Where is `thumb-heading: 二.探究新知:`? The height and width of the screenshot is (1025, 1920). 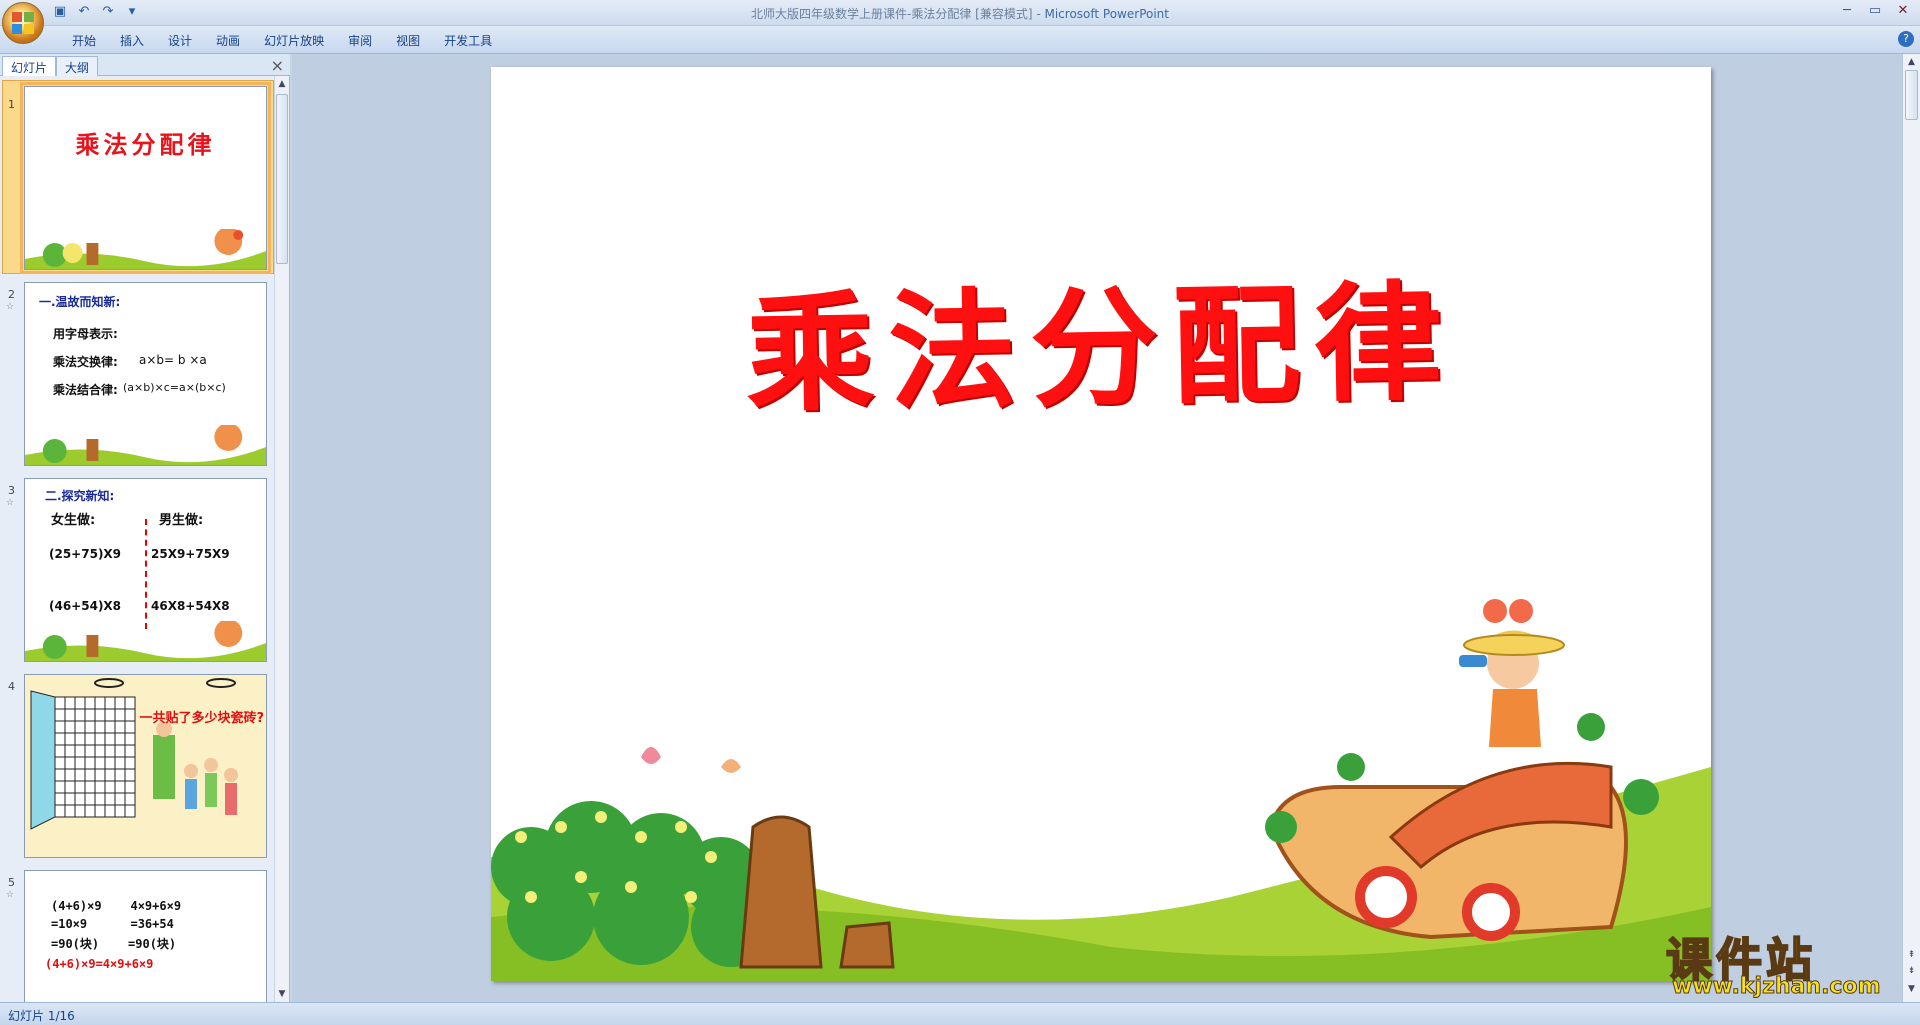 thumb-heading: 二.探究新知: is located at coordinates (80, 496).